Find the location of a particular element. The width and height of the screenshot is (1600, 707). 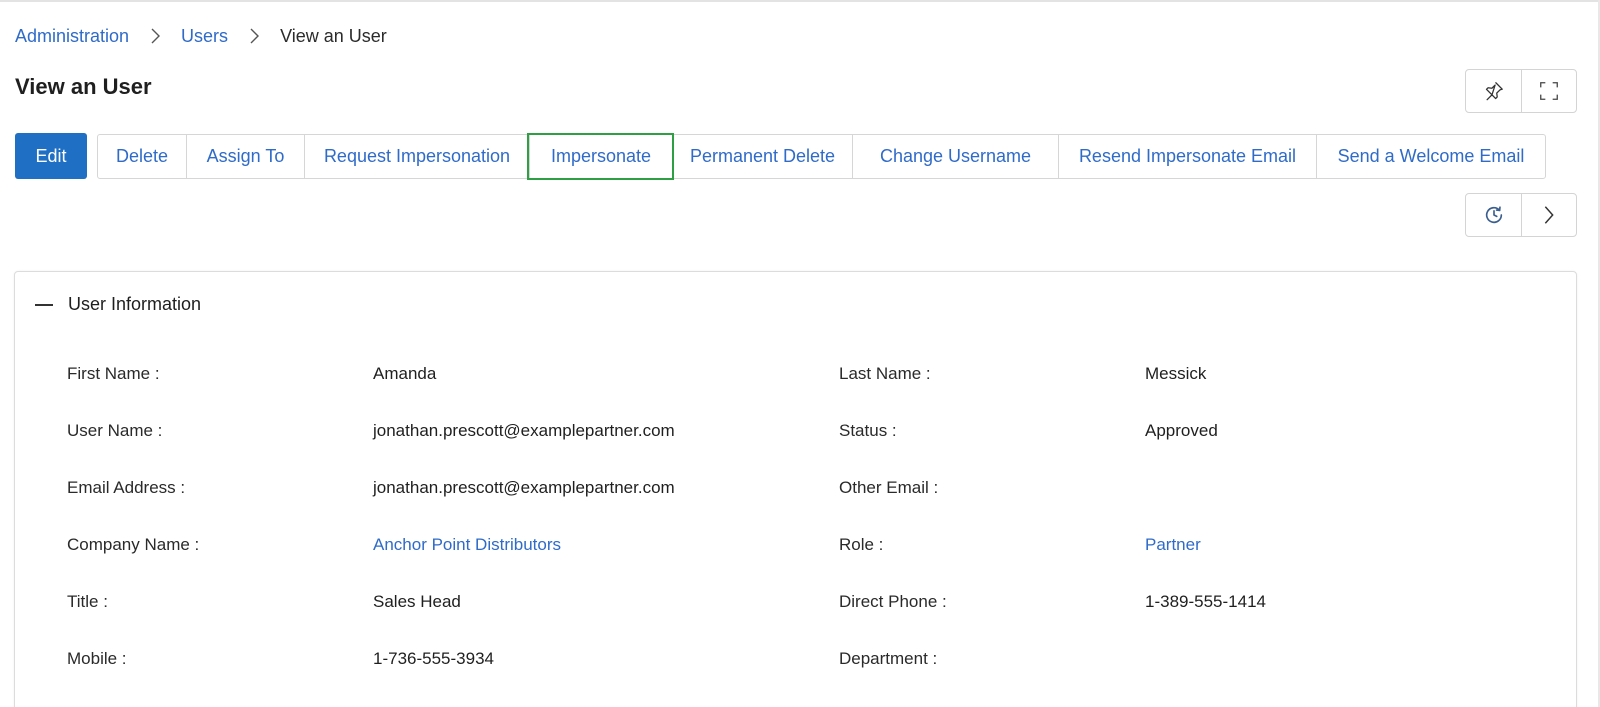

breadcrumb-current: View an User is located at coordinates (333, 35).